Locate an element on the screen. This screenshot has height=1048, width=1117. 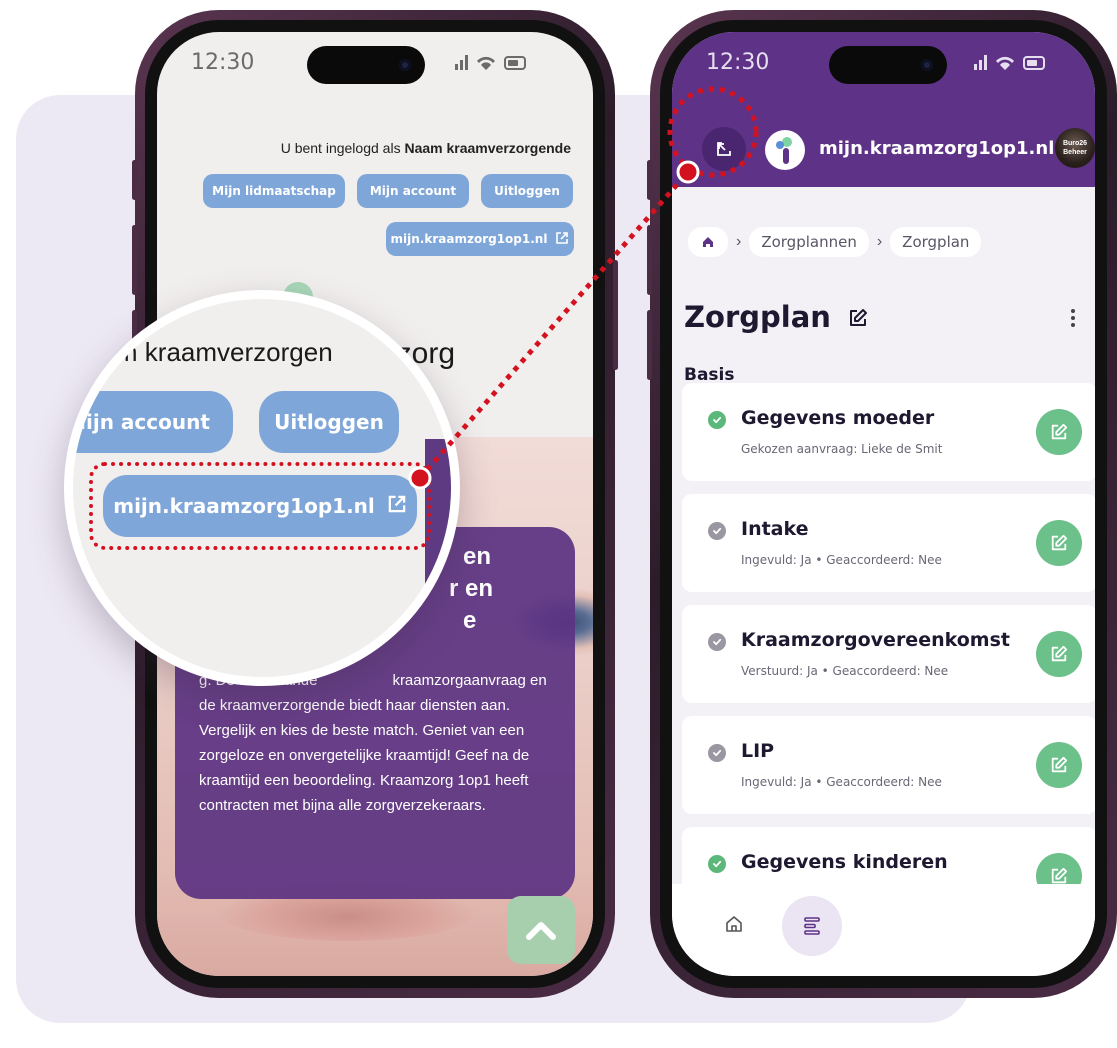
logout-button: Uitloggen is located at coordinates (527, 191).